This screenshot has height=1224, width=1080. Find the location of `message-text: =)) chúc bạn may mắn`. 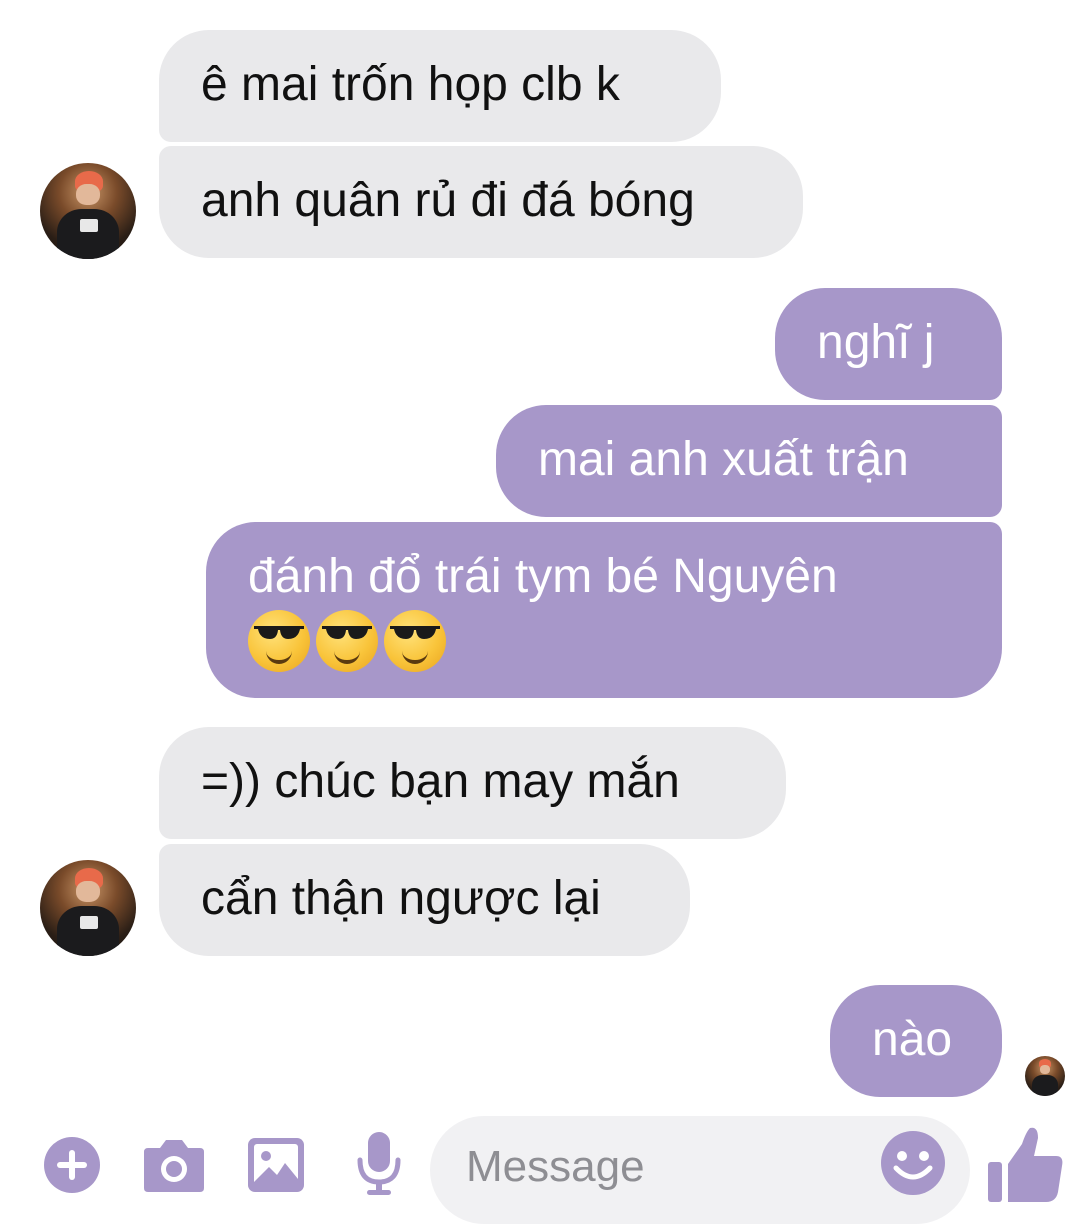

message-text: =)) chúc bạn may mắn is located at coordinates (440, 781).